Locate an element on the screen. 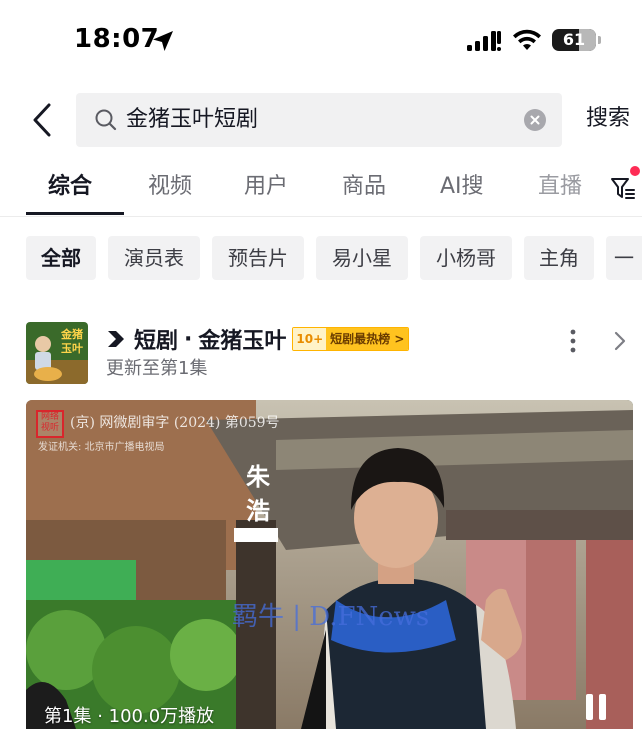  tab-live: 直播 is located at coordinates (560, 187).